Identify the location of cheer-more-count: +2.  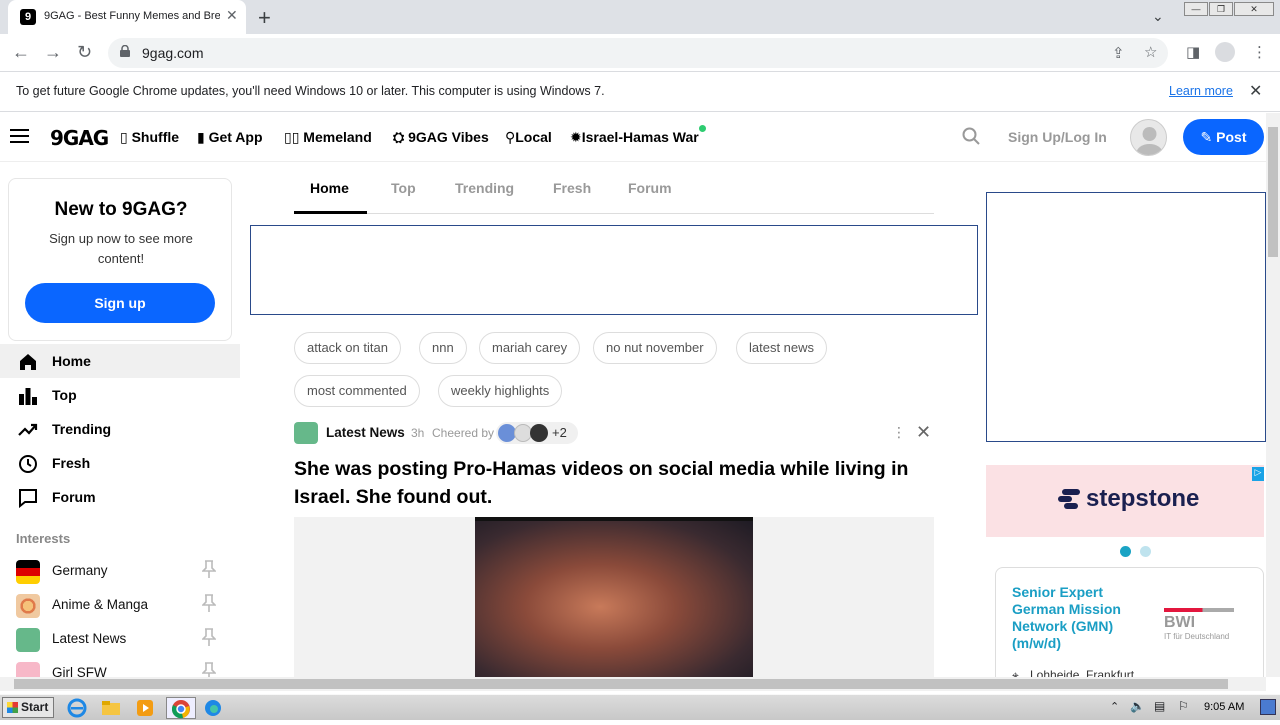
(559, 432).